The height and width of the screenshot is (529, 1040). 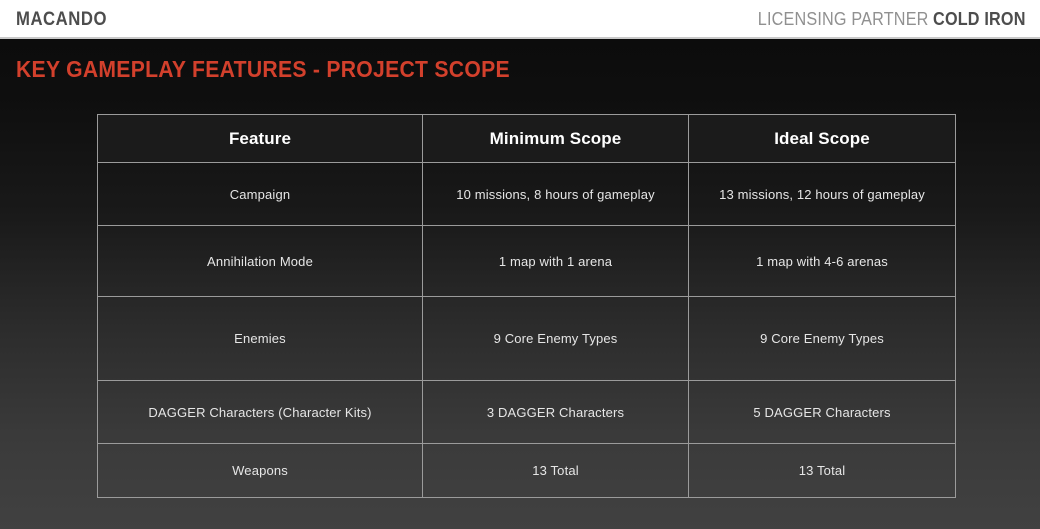 What do you see at coordinates (260, 261) in the screenshot?
I see `cell-feature: Annihilation Mode` at bounding box center [260, 261].